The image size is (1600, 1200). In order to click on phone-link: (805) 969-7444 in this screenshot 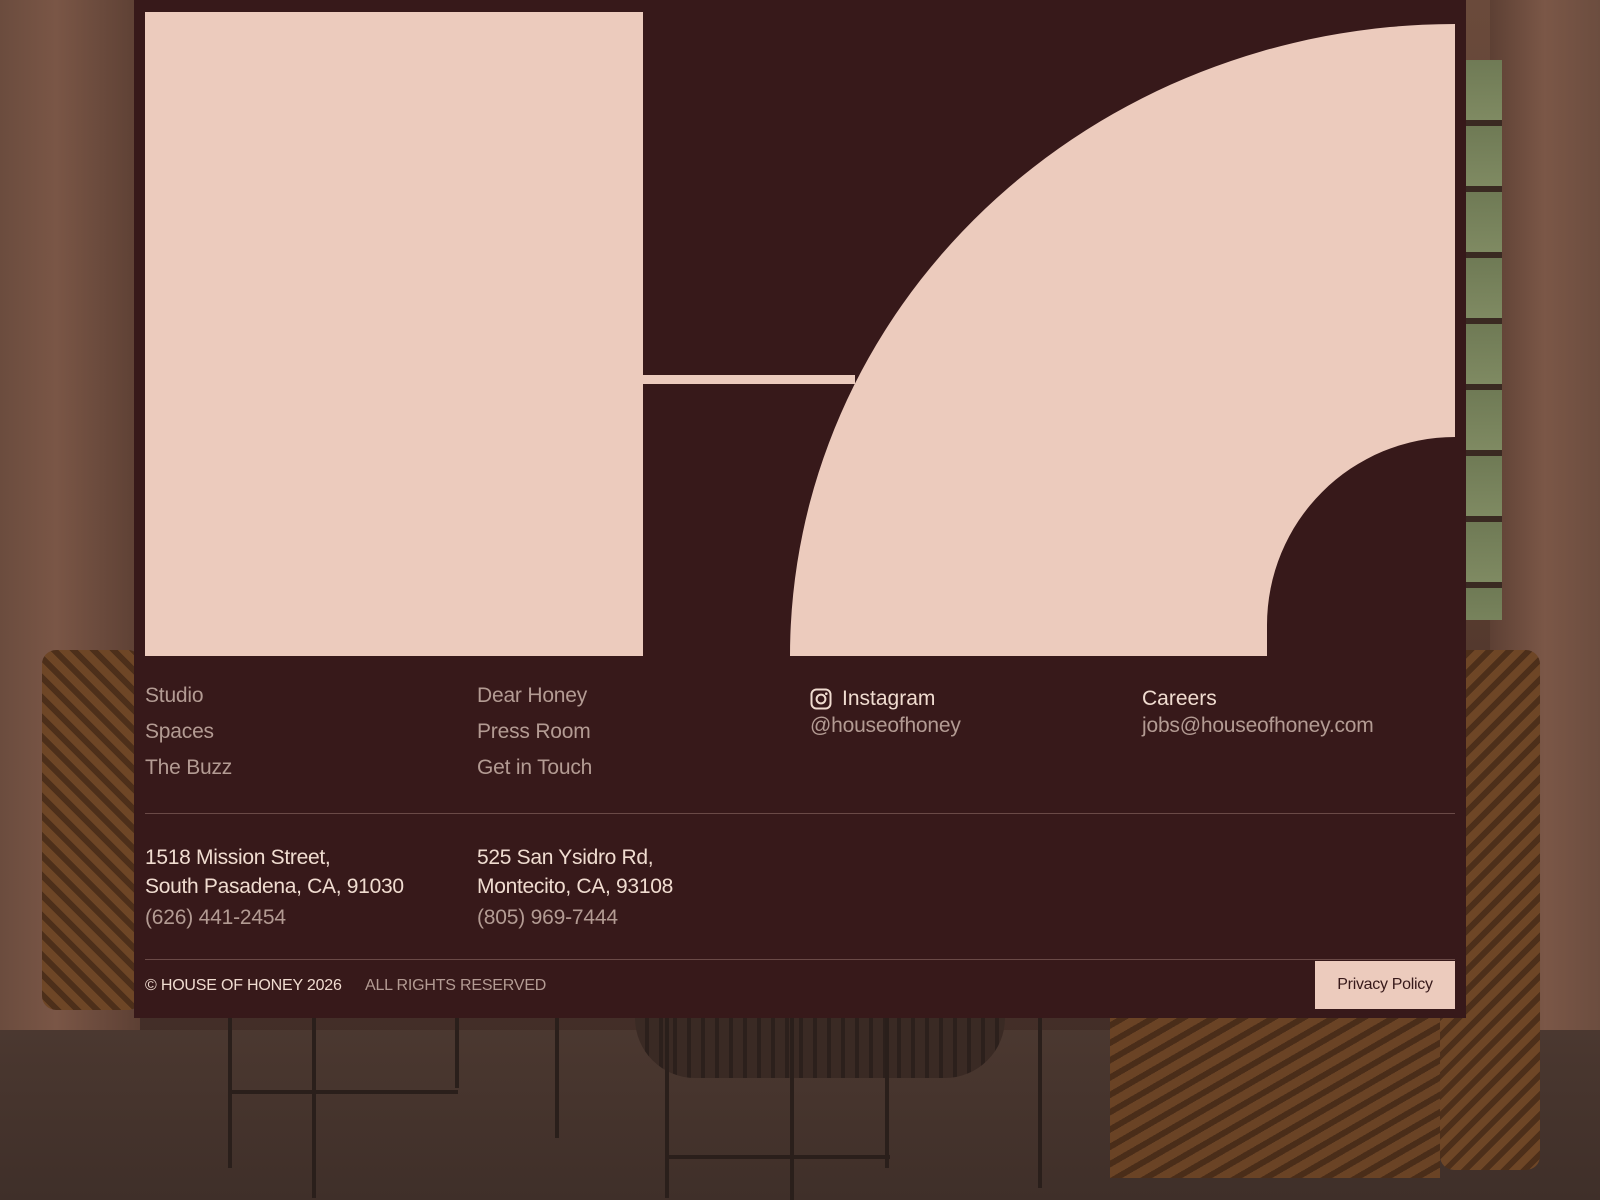, I will do `click(575, 917)`.